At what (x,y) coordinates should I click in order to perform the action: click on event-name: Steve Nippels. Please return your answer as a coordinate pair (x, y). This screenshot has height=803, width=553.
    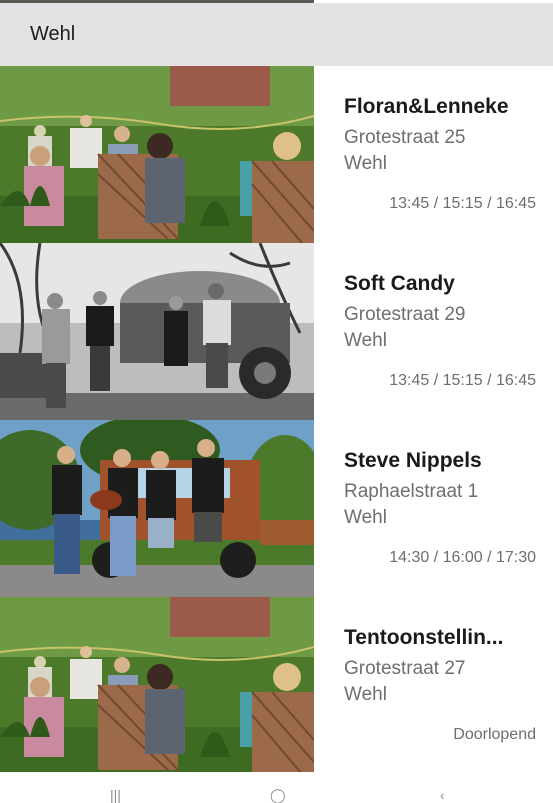
    Looking at the image, I should click on (413, 460).